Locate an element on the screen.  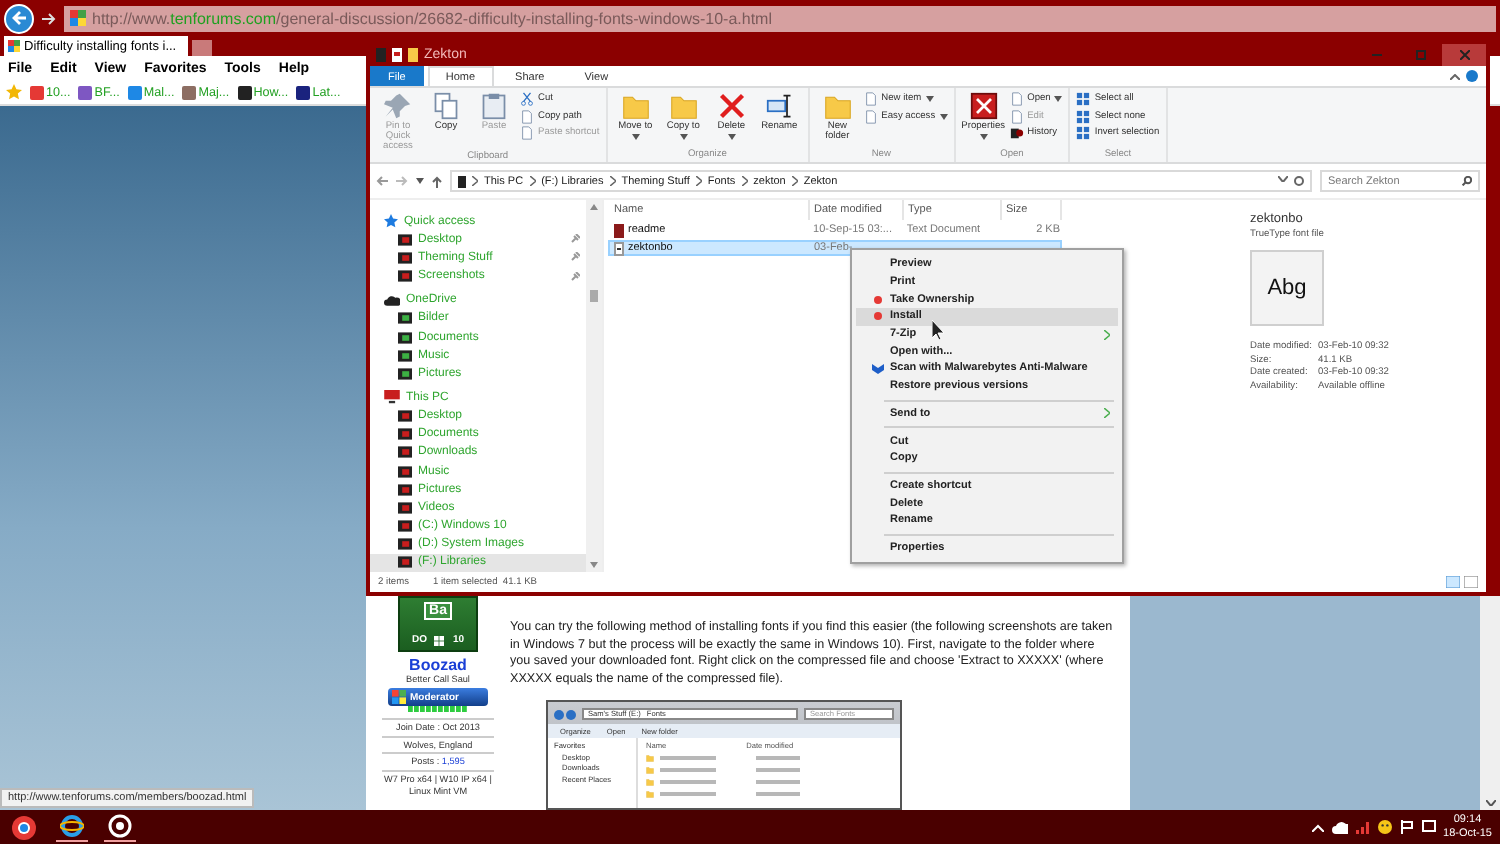
rename-icon is located at coordinates (779, 106).